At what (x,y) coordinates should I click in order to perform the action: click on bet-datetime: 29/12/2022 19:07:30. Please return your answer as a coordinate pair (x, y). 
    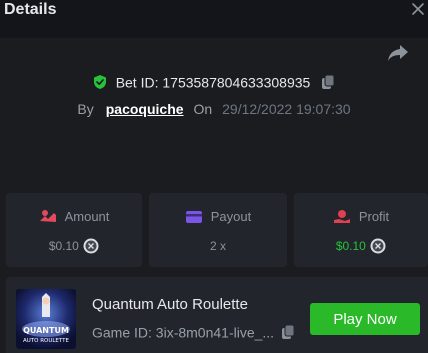
    Looking at the image, I should click on (286, 109).